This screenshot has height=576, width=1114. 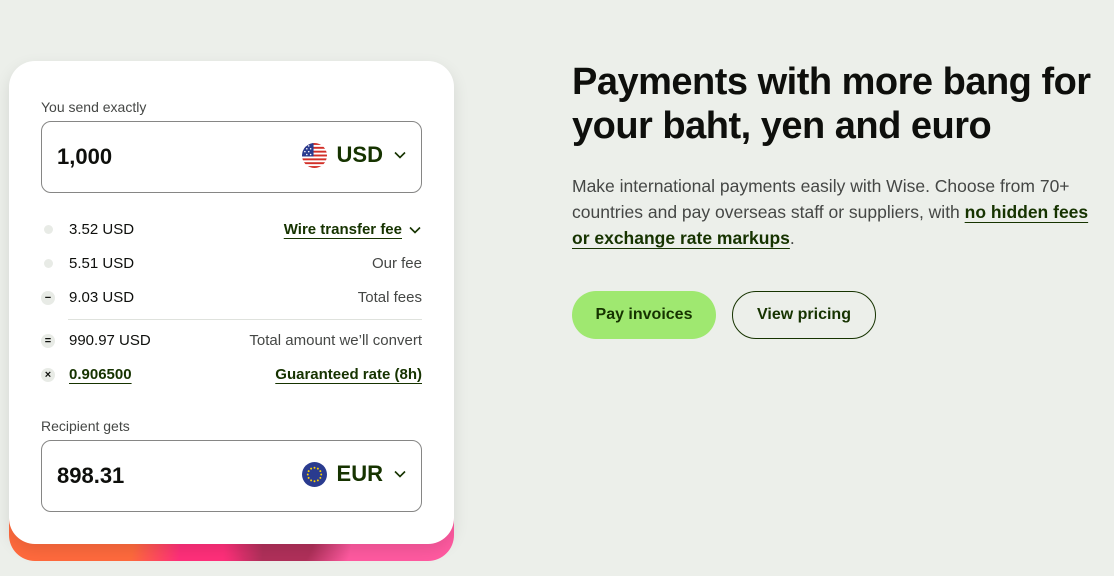 I want to click on fee-amount: 5.51 USD, so click(x=102, y=263).